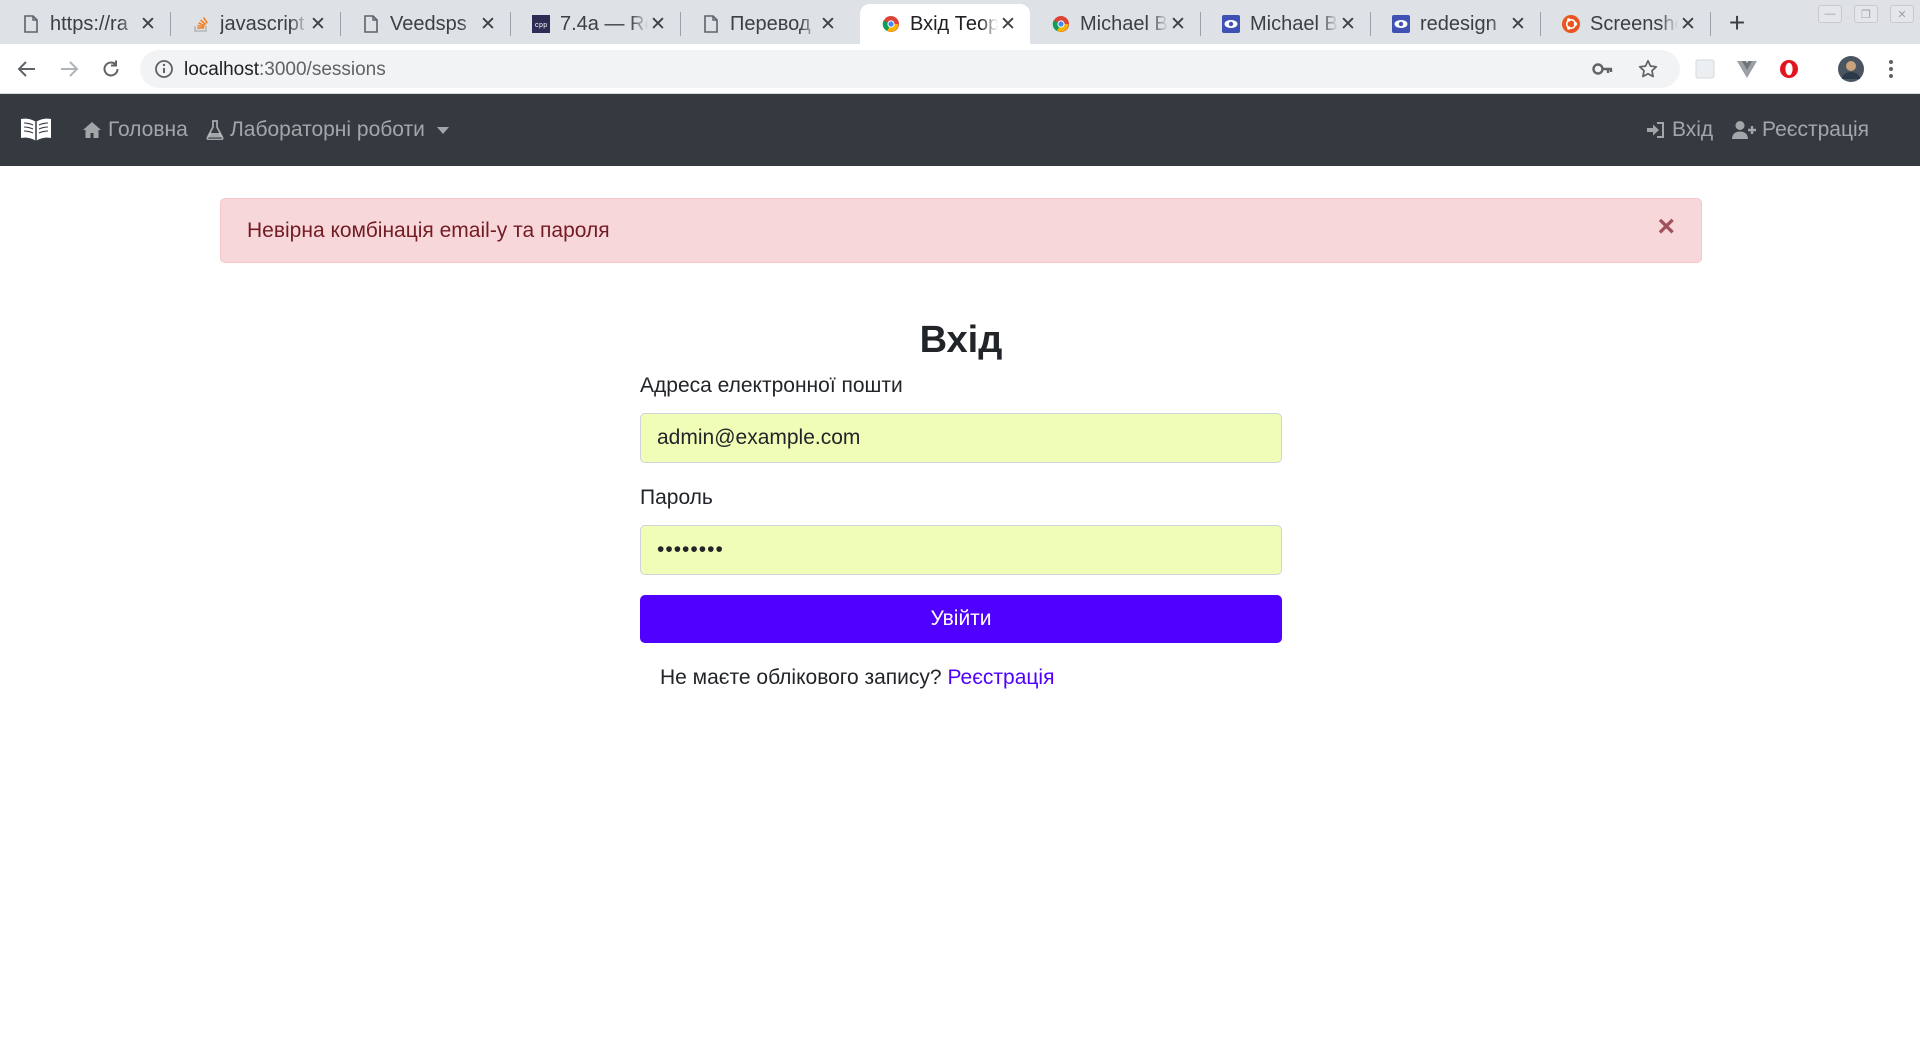 Image resolution: width=1920 pixels, height=1052 pixels. I want to click on reload-icon, so click(111, 68).